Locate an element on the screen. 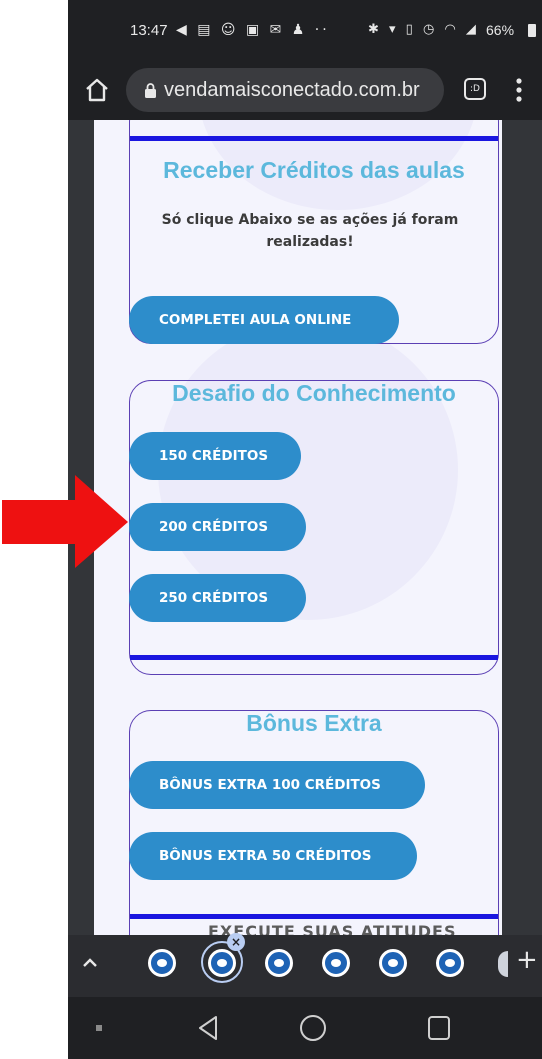  tab-switcher-icon: :D is located at coordinates (475, 89).